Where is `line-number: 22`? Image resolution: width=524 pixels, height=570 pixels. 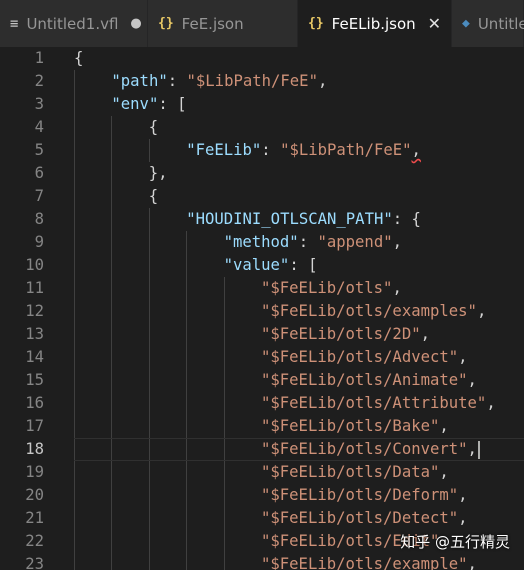
line-number: 22 is located at coordinates (34, 541).